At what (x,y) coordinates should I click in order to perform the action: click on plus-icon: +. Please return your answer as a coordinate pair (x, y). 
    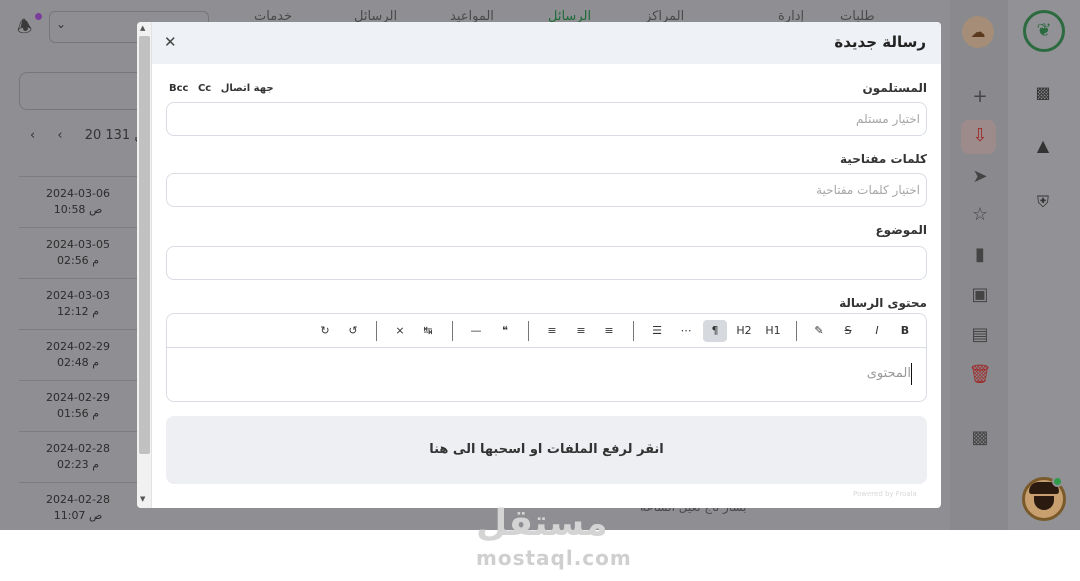
    Looking at the image, I should click on (980, 96).